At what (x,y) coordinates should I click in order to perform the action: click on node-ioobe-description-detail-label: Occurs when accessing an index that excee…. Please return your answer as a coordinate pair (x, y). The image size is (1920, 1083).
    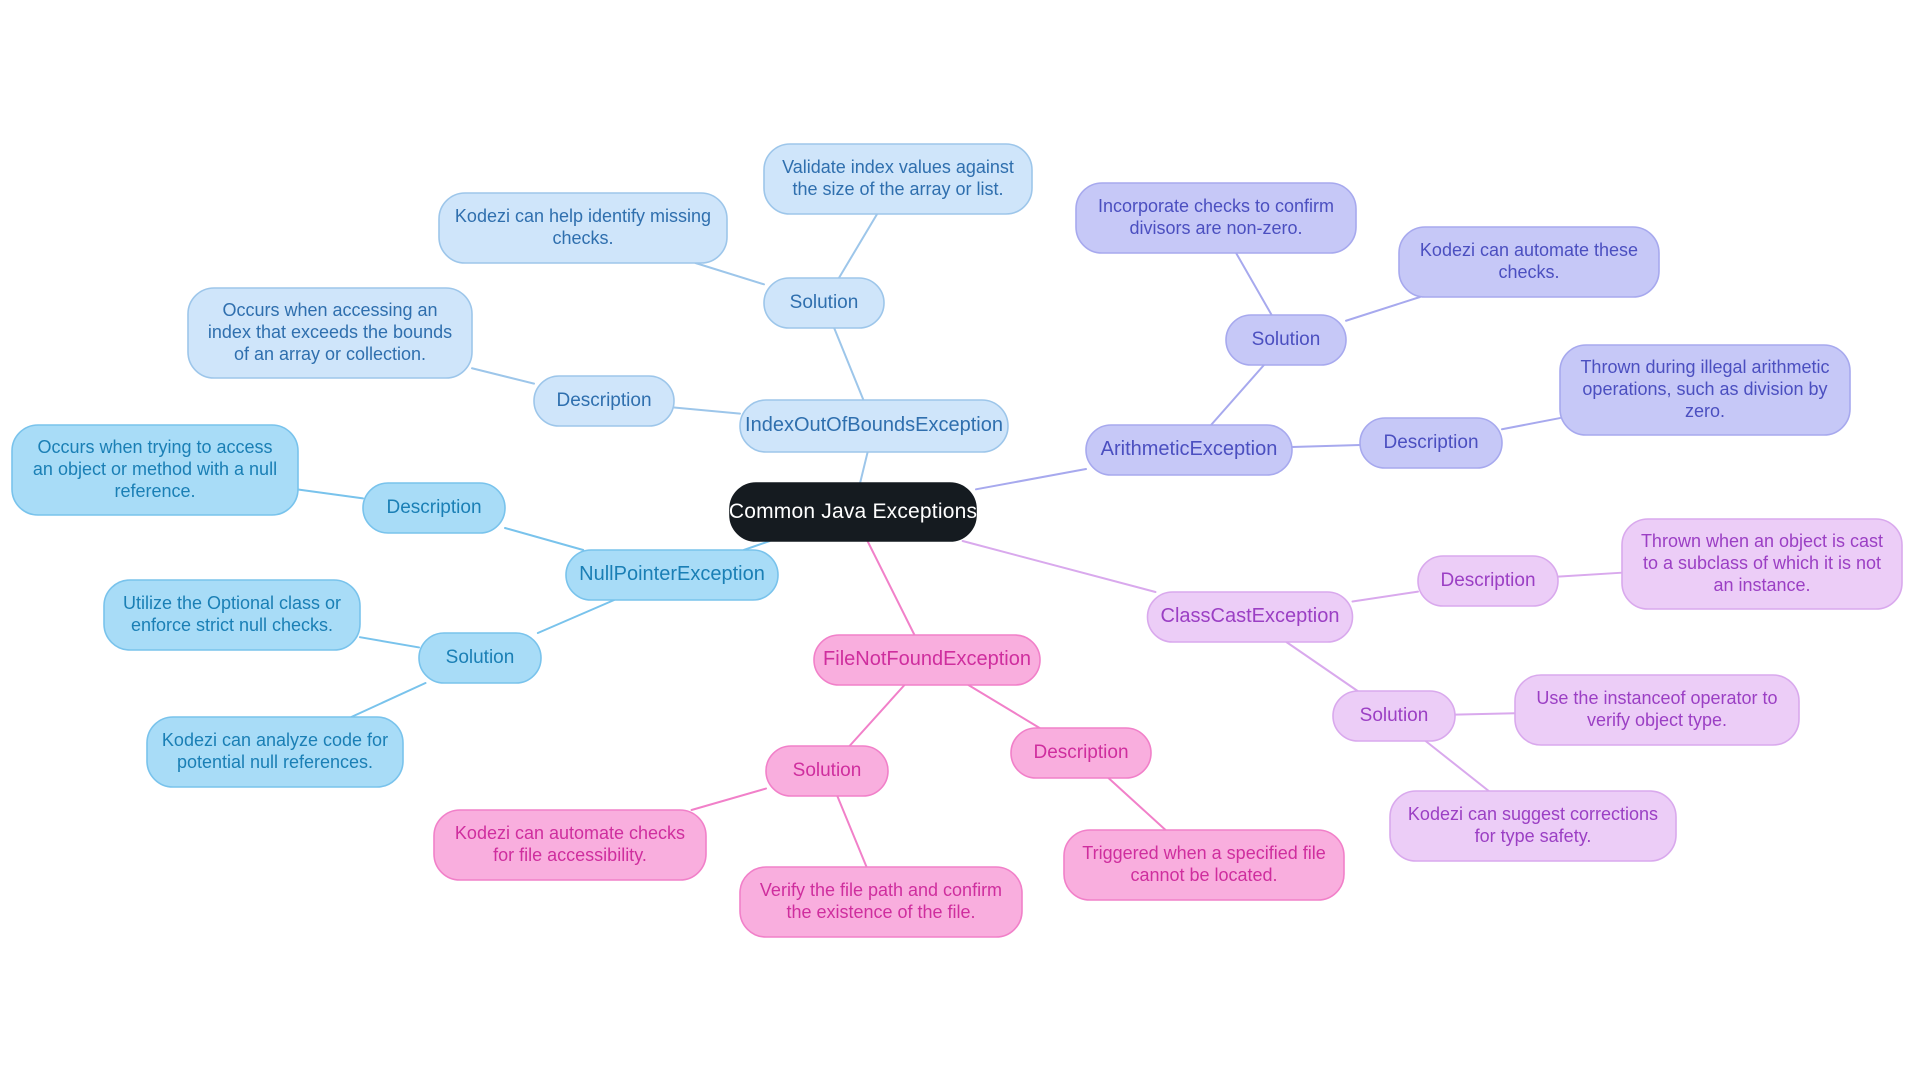
    Looking at the image, I should click on (330, 332).